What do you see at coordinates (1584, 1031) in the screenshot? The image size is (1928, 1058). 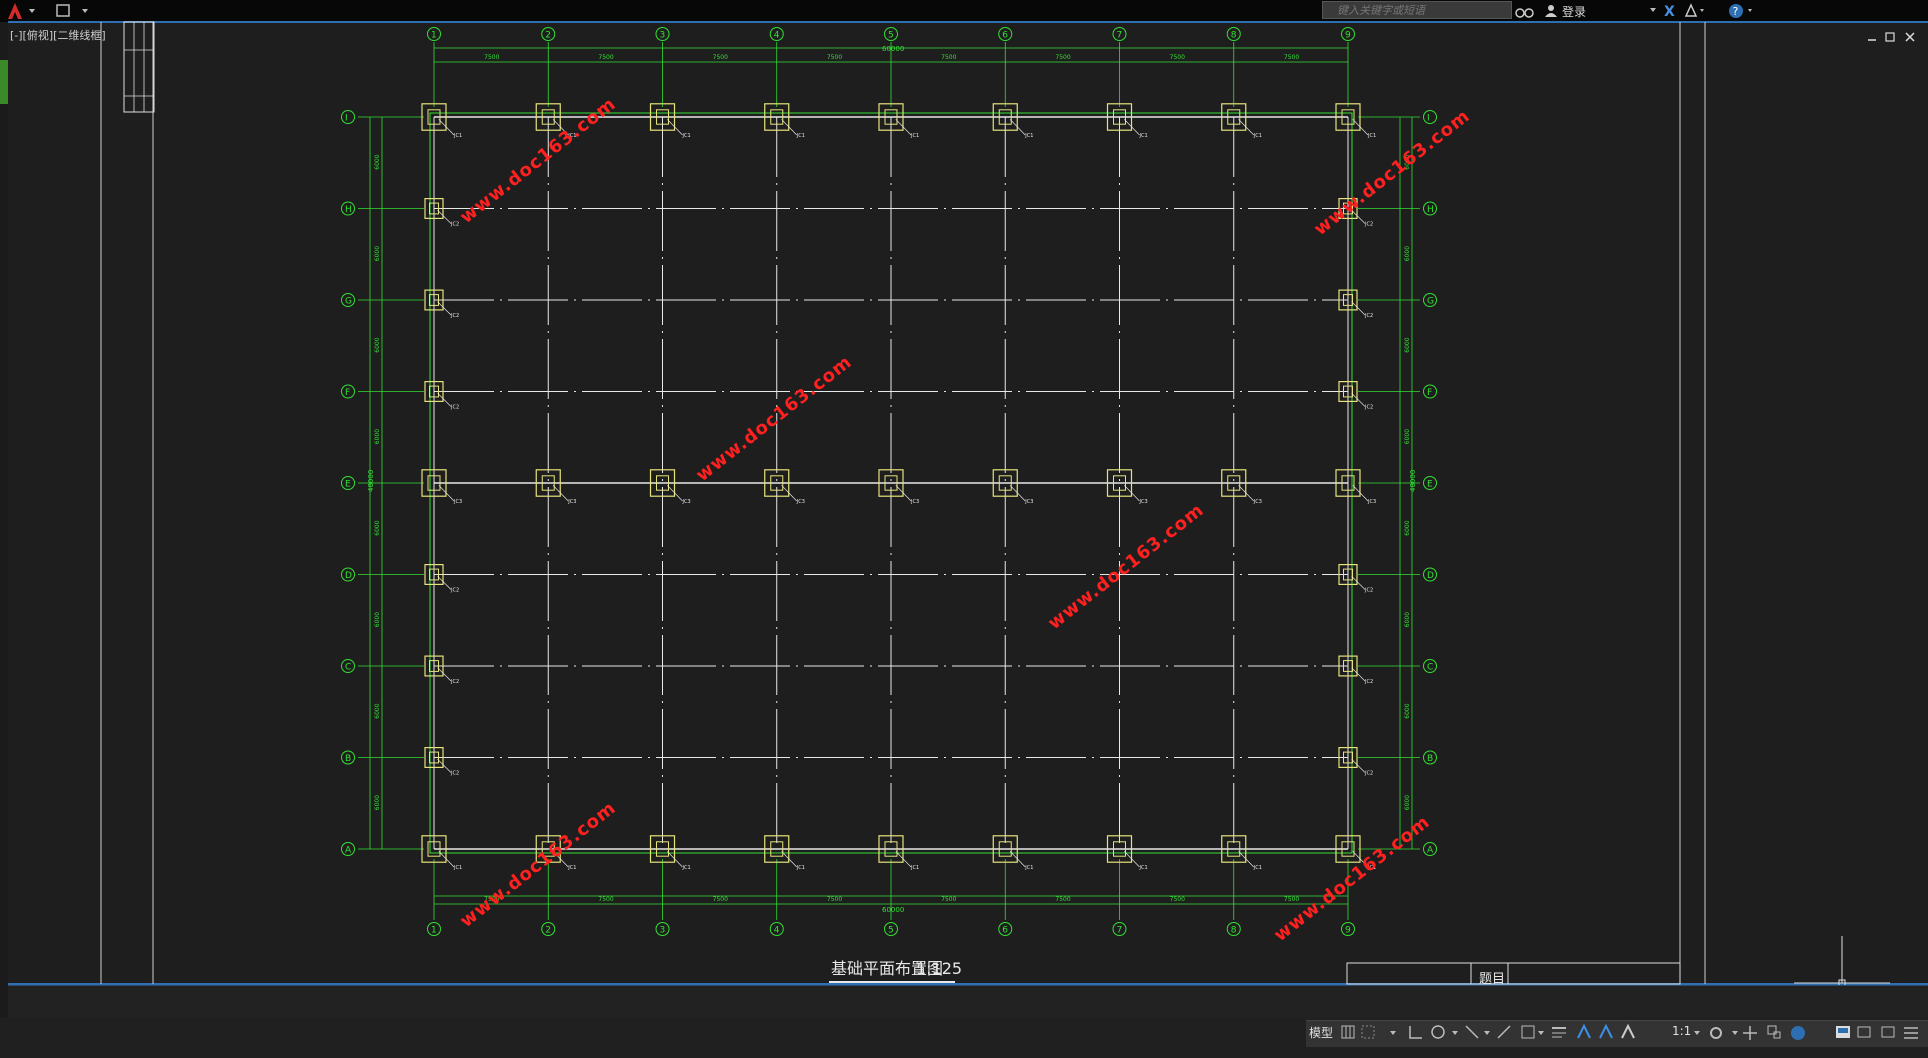 I see `annotation-scale-icon` at bounding box center [1584, 1031].